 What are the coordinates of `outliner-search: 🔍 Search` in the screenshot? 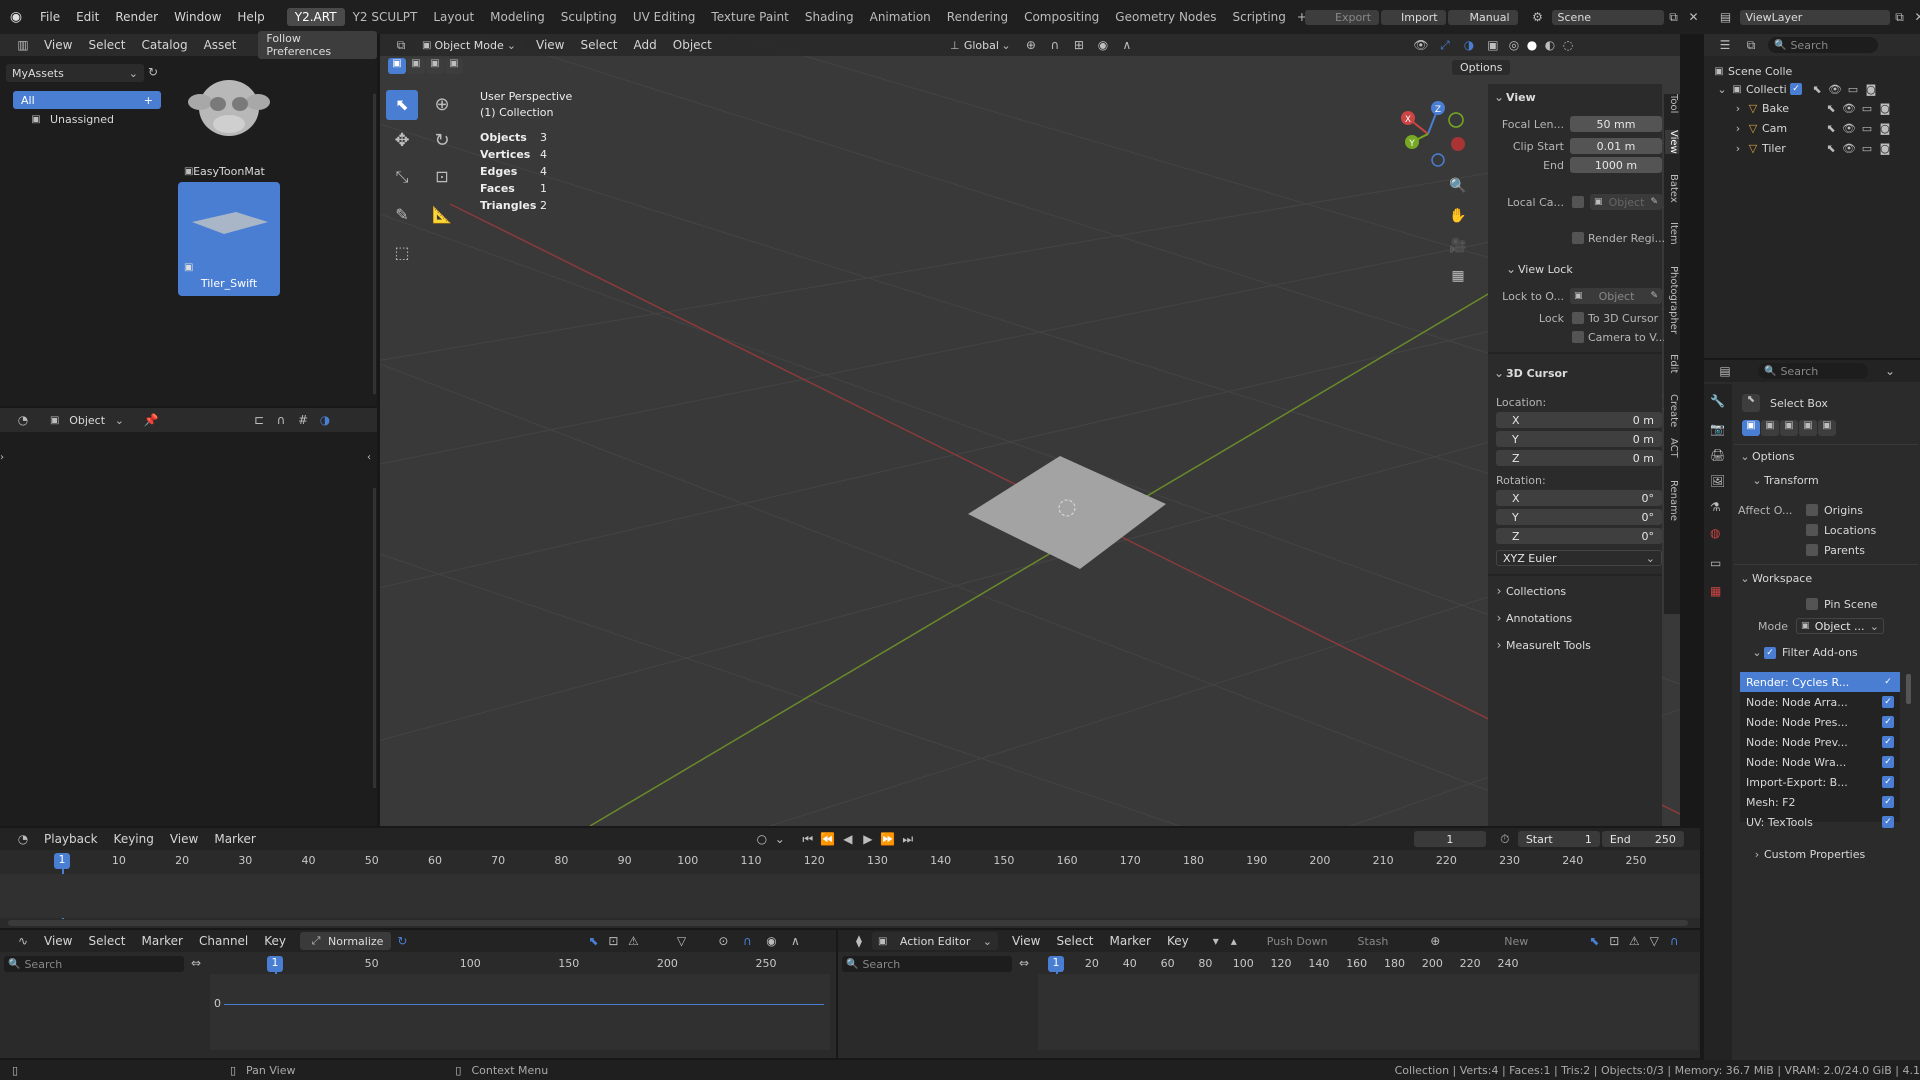 It's located at (1823, 45).